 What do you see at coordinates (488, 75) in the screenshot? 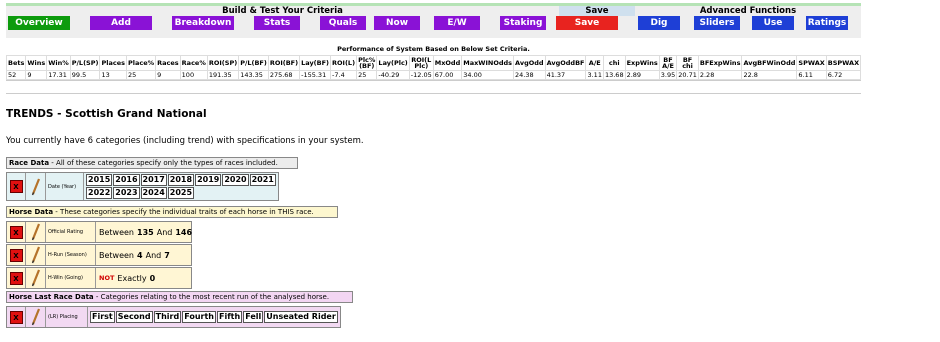
I see `performance-value-cell: 34.00` at bounding box center [488, 75].